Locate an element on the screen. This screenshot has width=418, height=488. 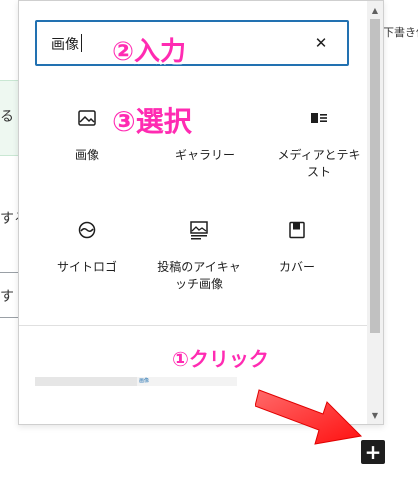
block-label: ギャラリー is located at coordinates (204, 155).